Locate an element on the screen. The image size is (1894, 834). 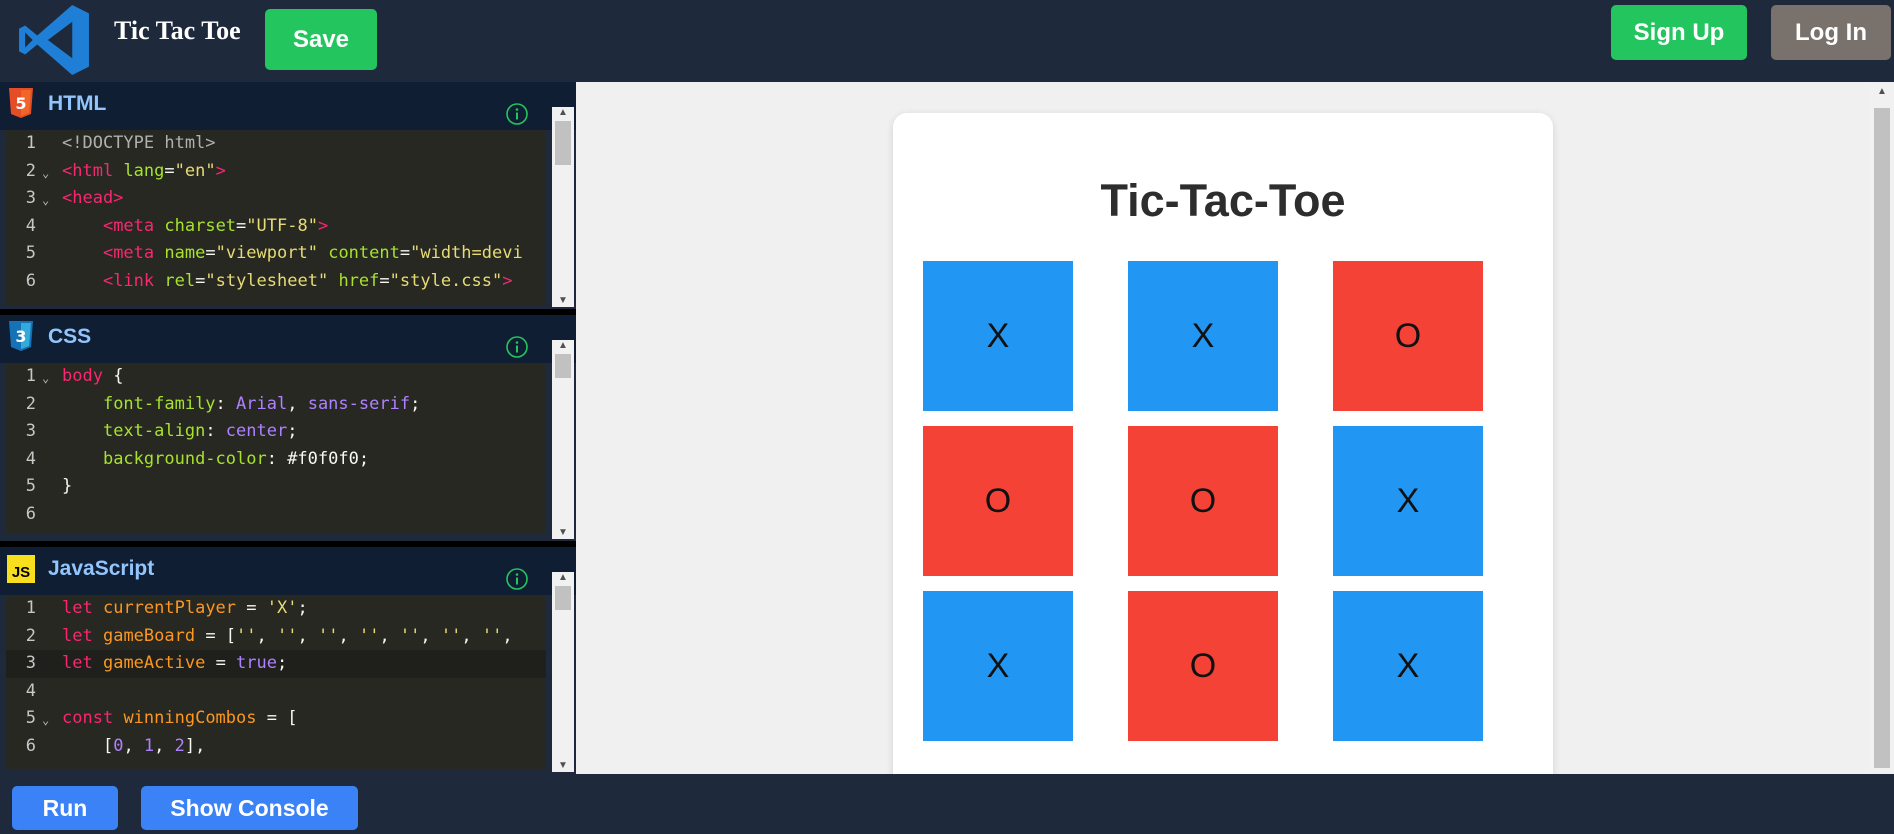
code-line: 1 ⌄ body { is located at coordinates (276, 377).